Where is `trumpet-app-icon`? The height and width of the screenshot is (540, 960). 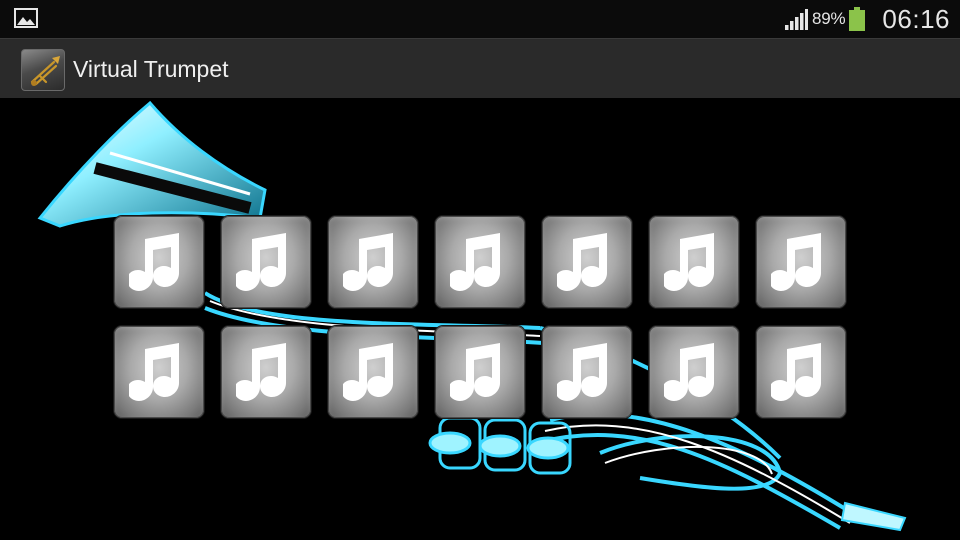
trumpet-app-icon is located at coordinates (43, 70).